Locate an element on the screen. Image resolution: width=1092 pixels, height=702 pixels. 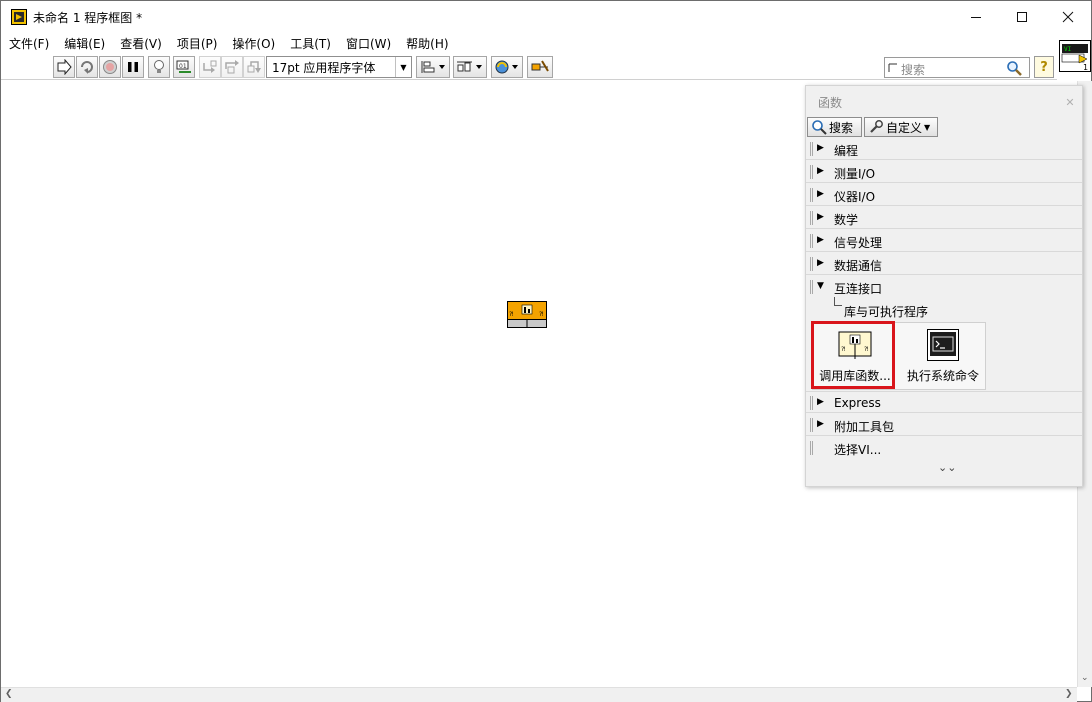
system-exec-terminal-icon is located at coordinates (943, 345).